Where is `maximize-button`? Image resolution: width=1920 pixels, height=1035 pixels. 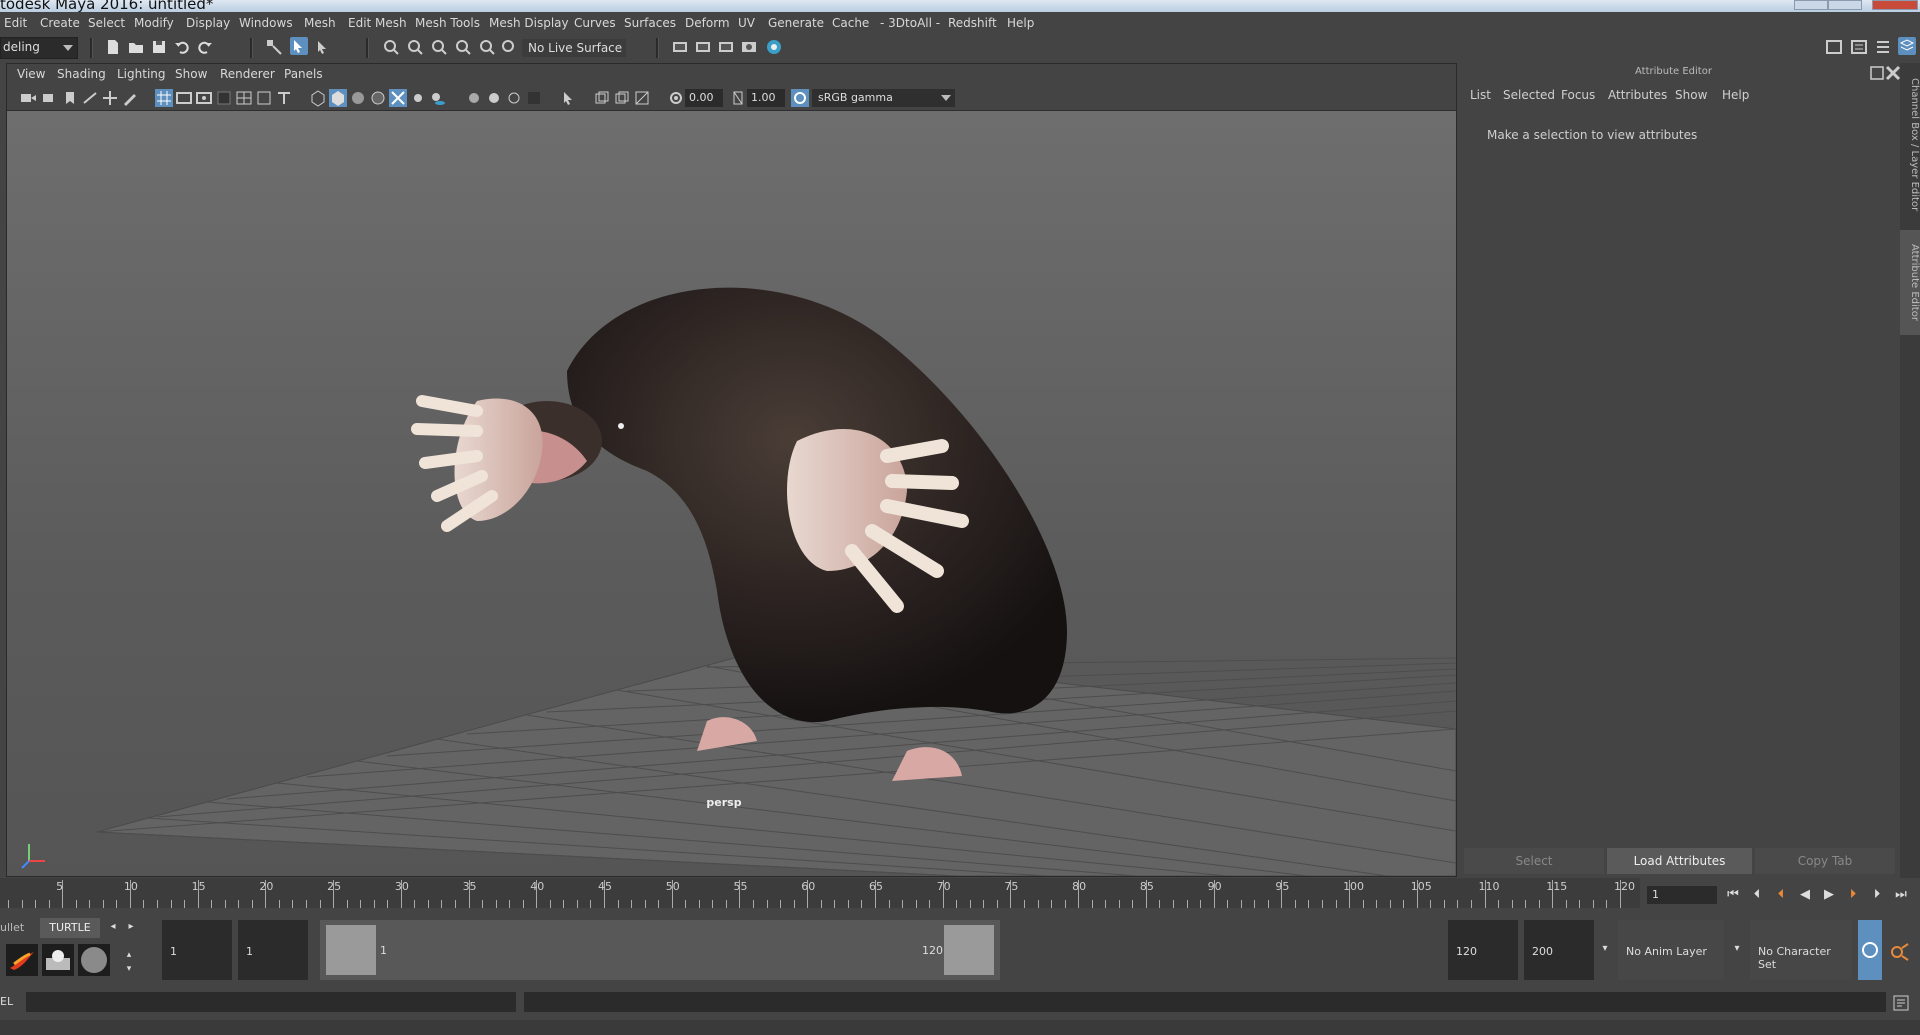
maximize-button is located at coordinates (1845, 5).